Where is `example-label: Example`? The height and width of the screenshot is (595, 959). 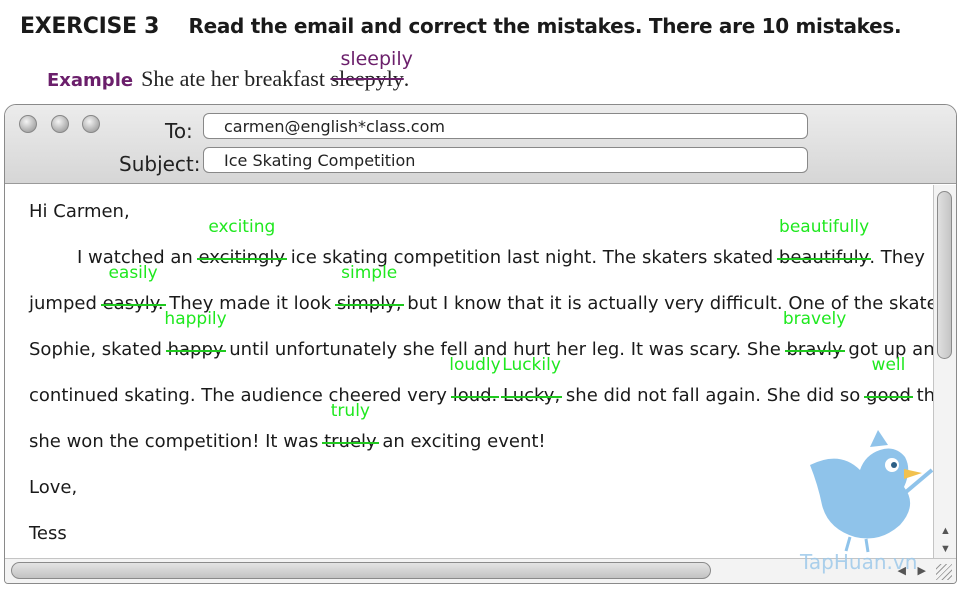
example-label: Example is located at coordinates (90, 80).